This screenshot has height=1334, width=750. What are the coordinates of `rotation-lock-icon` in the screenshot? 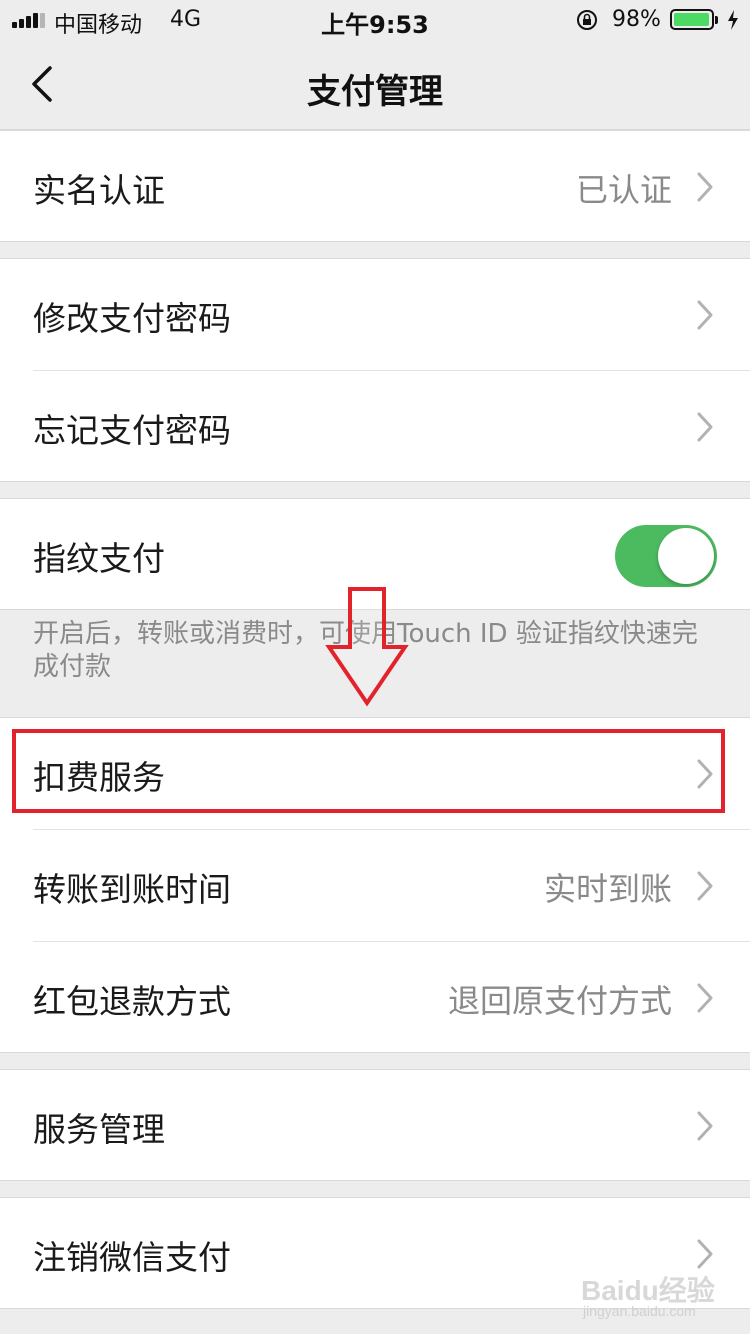 It's located at (587, 20).